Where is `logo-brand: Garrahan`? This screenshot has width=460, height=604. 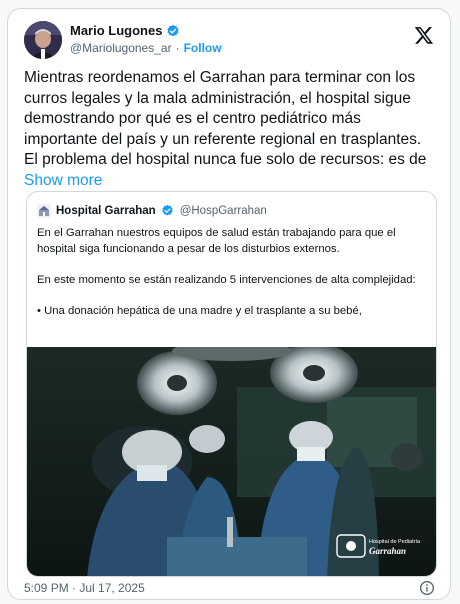 logo-brand: Garrahan is located at coordinates (387, 551).